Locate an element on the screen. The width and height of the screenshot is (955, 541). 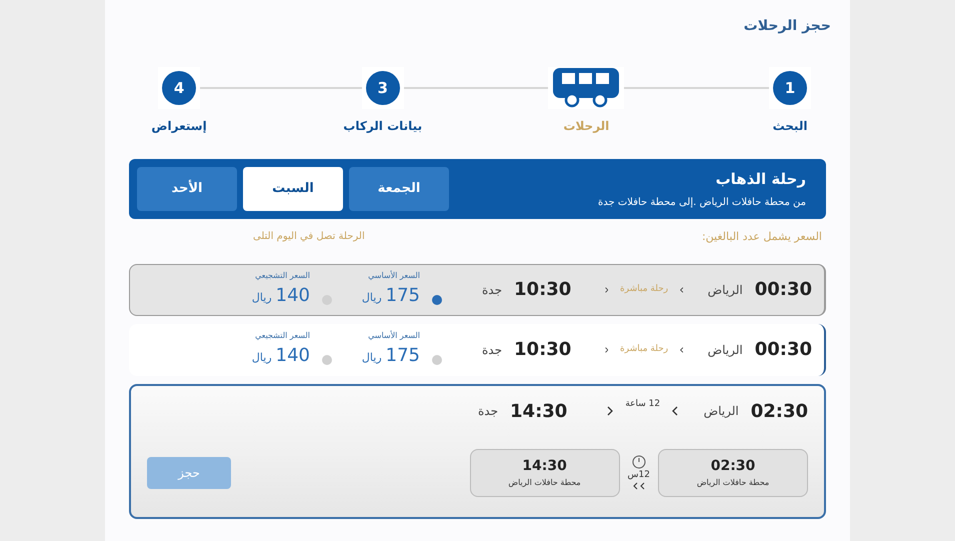
trip-duration: 12س is located at coordinates (639, 475).